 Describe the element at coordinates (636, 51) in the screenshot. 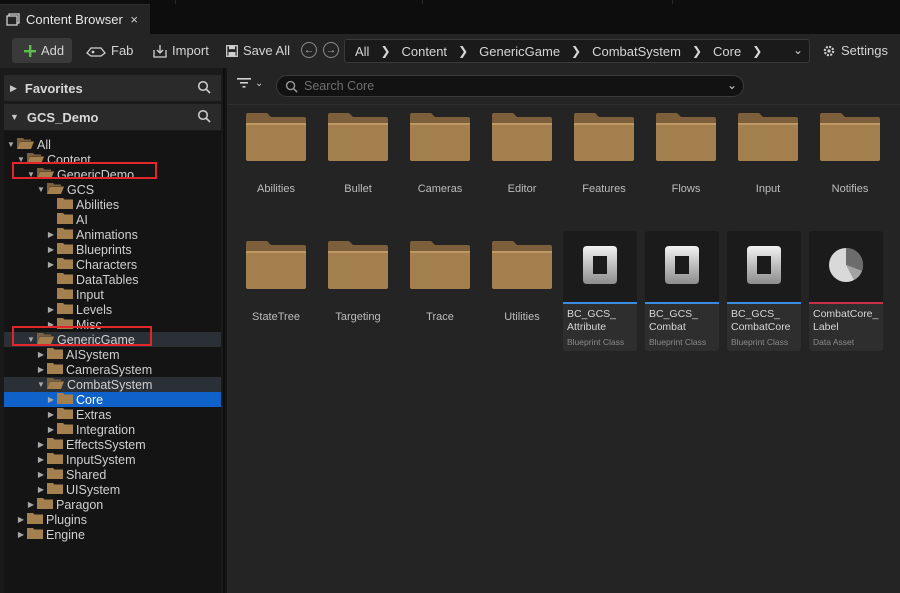

I see `breadcrumb-combatsystem: CombatSystem` at that location.